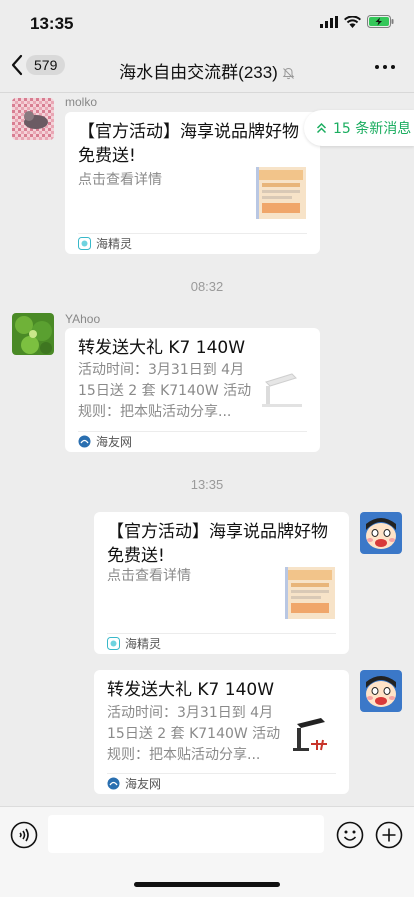  I want to click on emoji-icon, so click(350, 835).